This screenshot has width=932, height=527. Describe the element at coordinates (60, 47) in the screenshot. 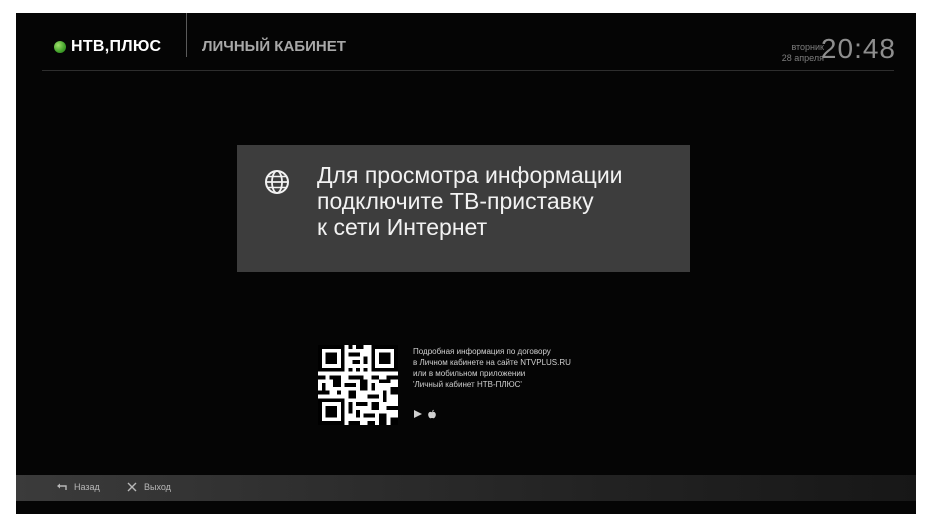

I see `brand-logo-dot` at that location.